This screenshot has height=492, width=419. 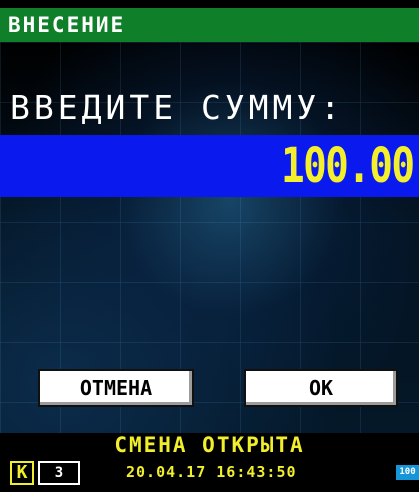 What do you see at coordinates (209, 25) in the screenshot?
I see `window-title: ВНЕСЕНИЕ` at bounding box center [209, 25].